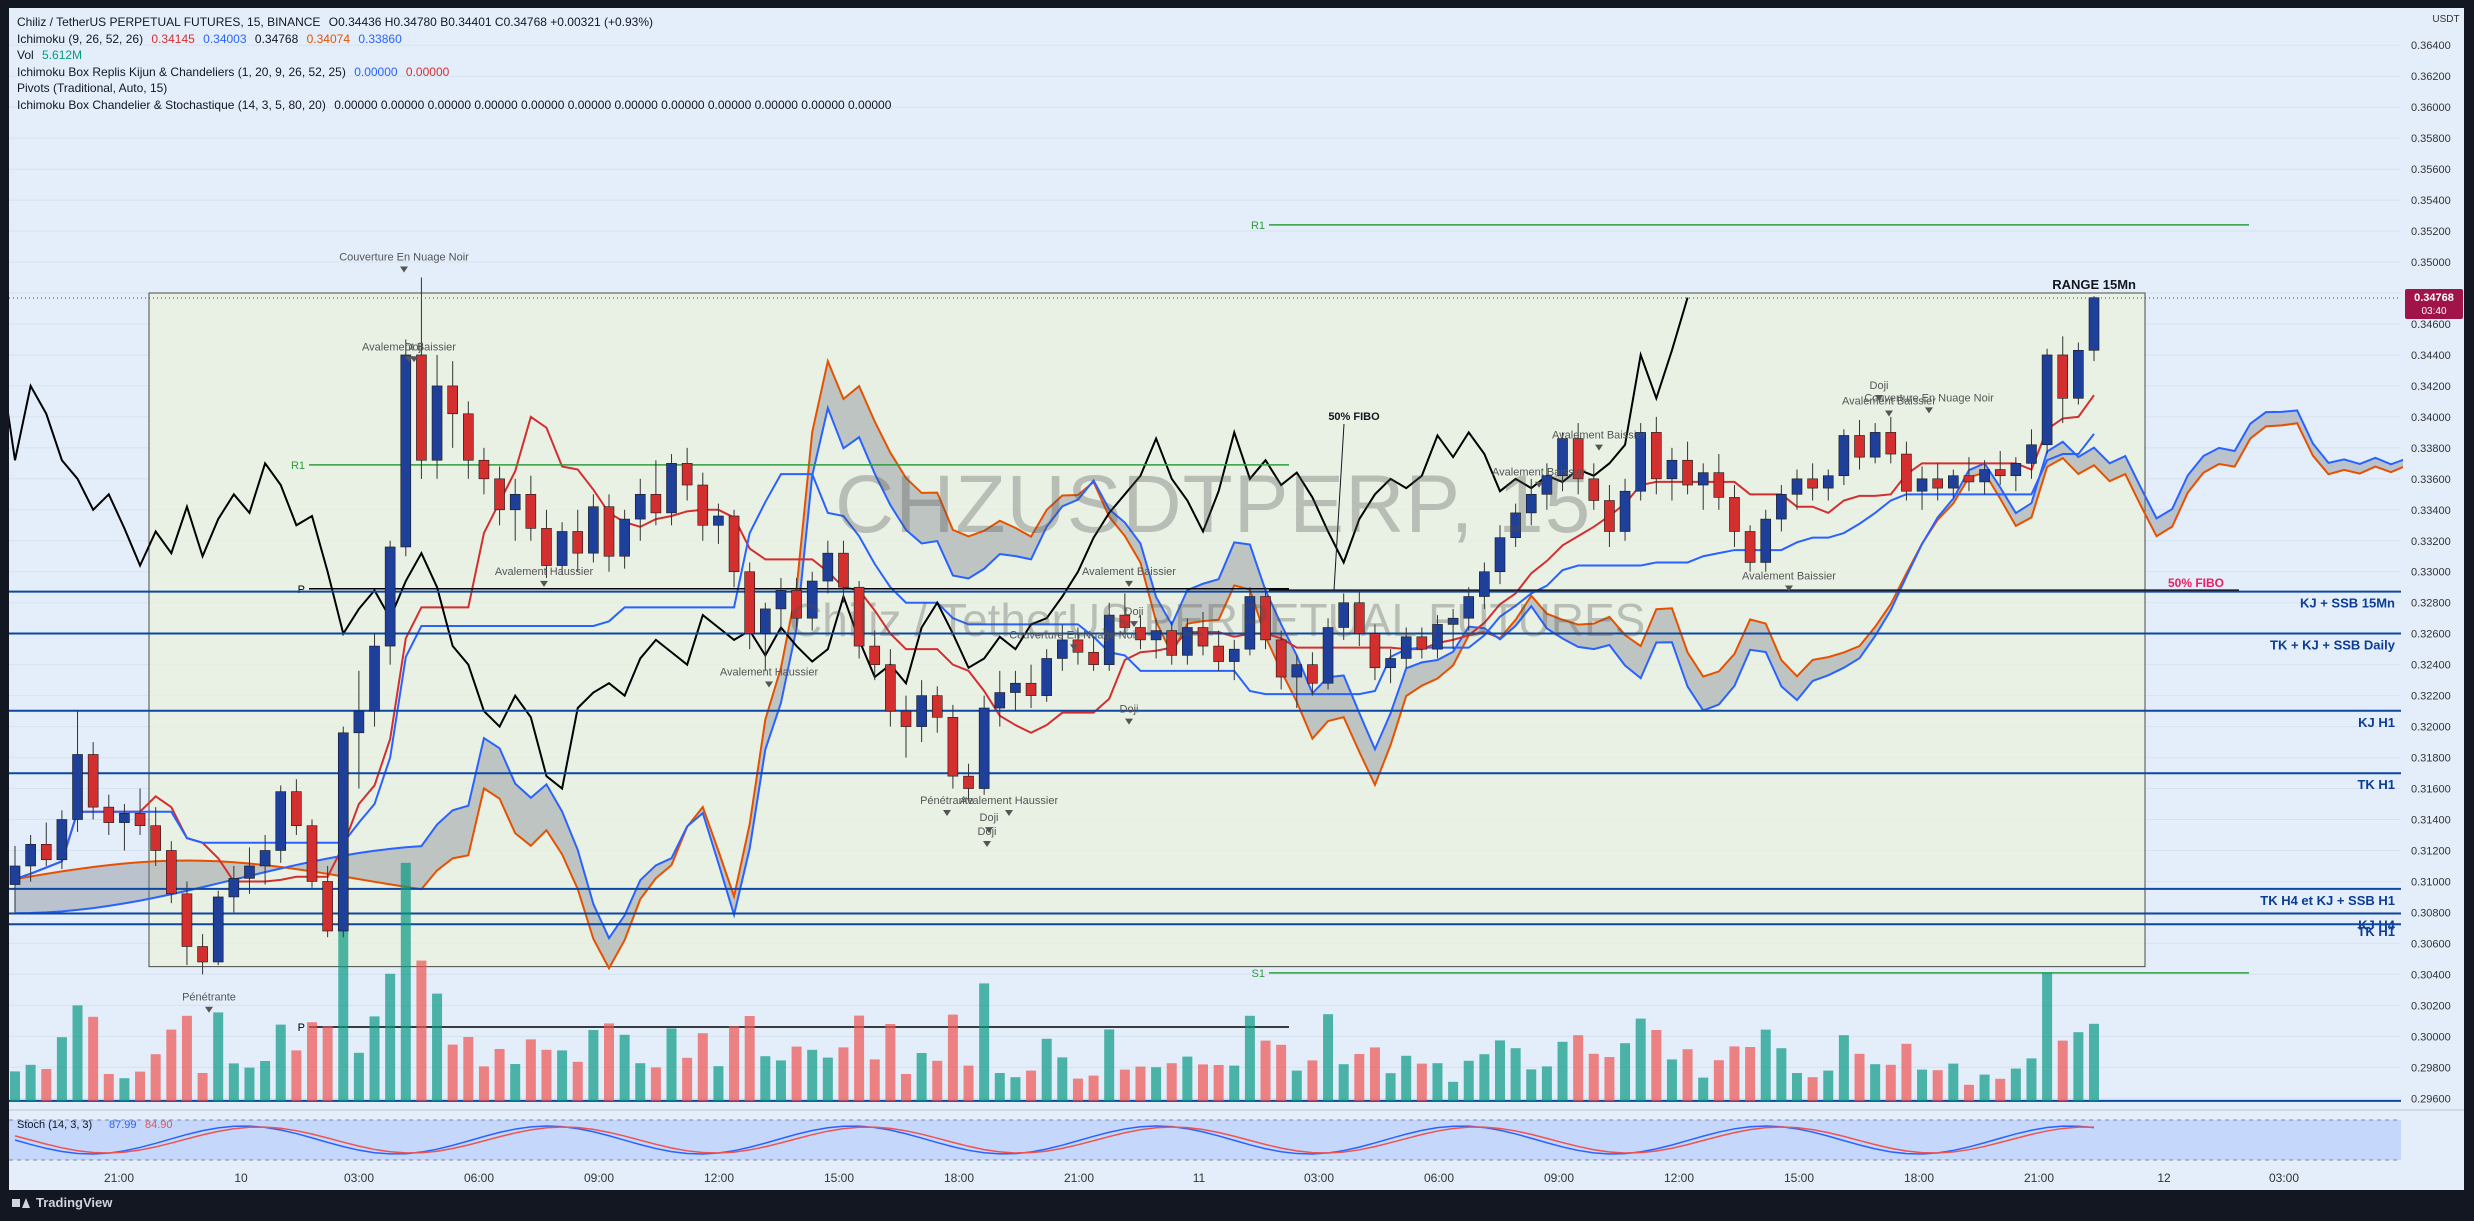  What do you see at coordinates (225, 38) in the screenshot?
I see `indicator-value: 0.34003` at bounding box center [225, 38].